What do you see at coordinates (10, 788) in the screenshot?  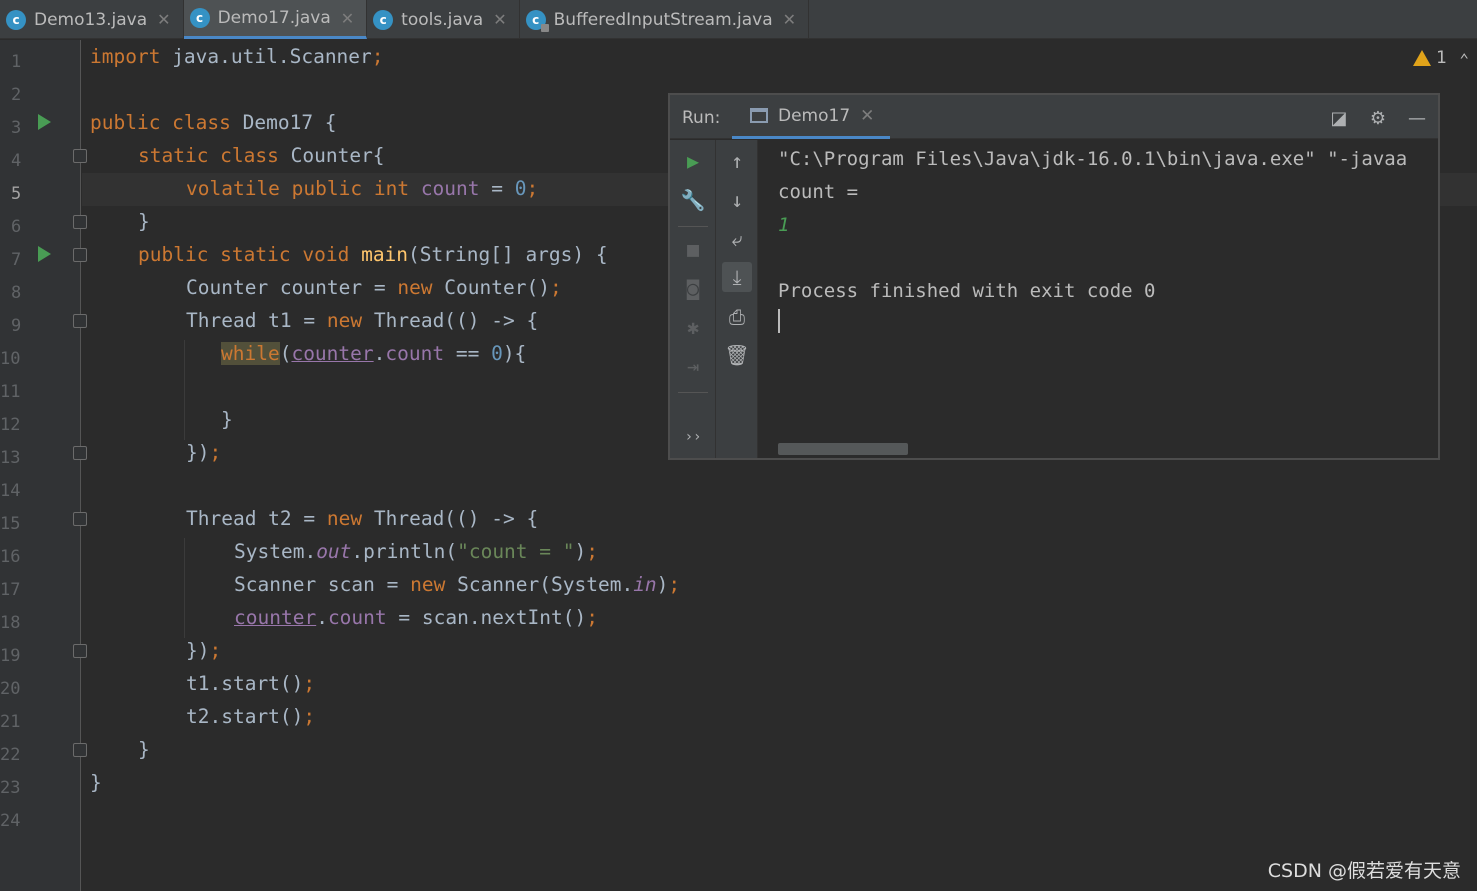 I see `line-number: 23` at bounding box center [10, 788].